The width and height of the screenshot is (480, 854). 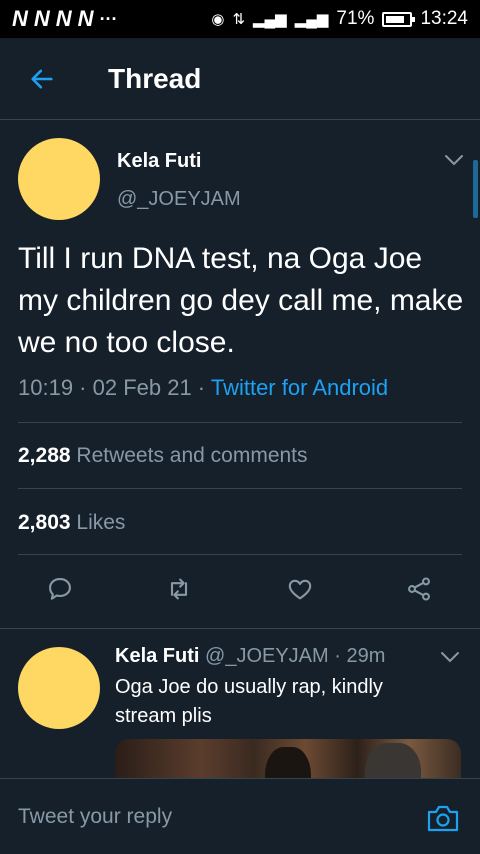 I want to click on status-bar: N N N N ··· ◉ ⇅ ▂▄▆ ▂▄▆ 71% 13:24, so click(x=240, y=19).